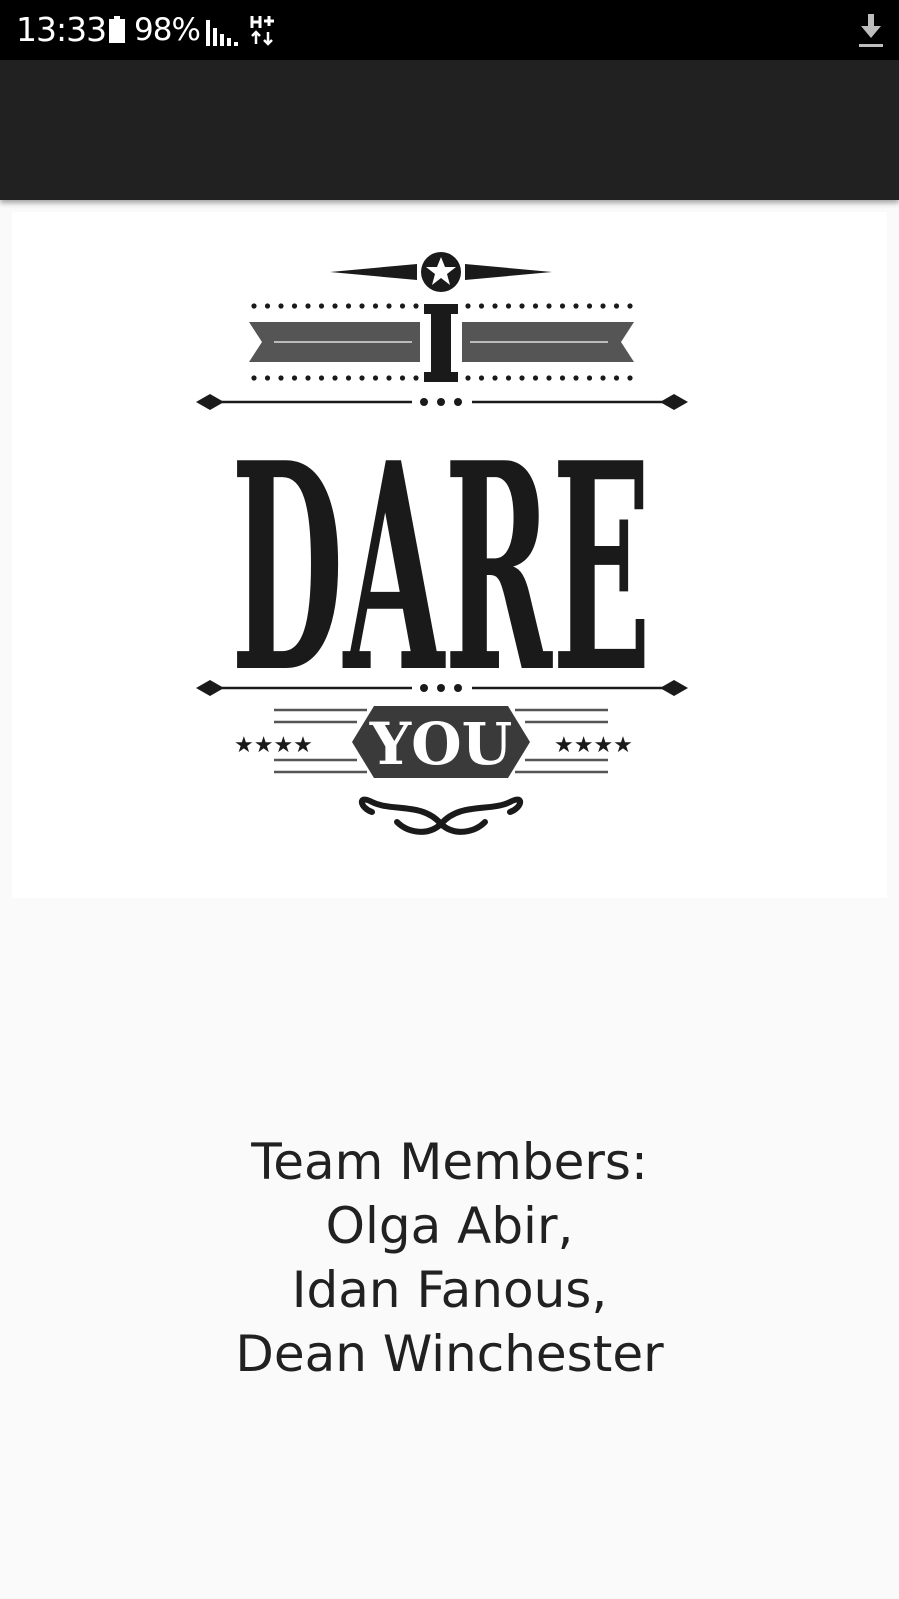 This screenshot has height=1599, width=899. Describe the element at coordinates (441, 272) in the screenshot. I see `star-ornament` at that location.